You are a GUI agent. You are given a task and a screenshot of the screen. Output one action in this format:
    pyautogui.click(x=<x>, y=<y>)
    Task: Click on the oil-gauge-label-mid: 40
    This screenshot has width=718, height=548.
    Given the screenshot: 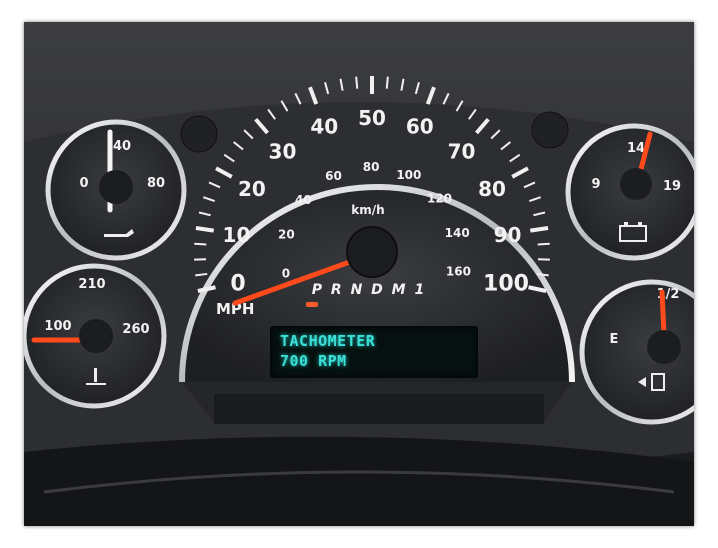 What is the action you would take?
    pyautogui.click(x=122, y=146)
    